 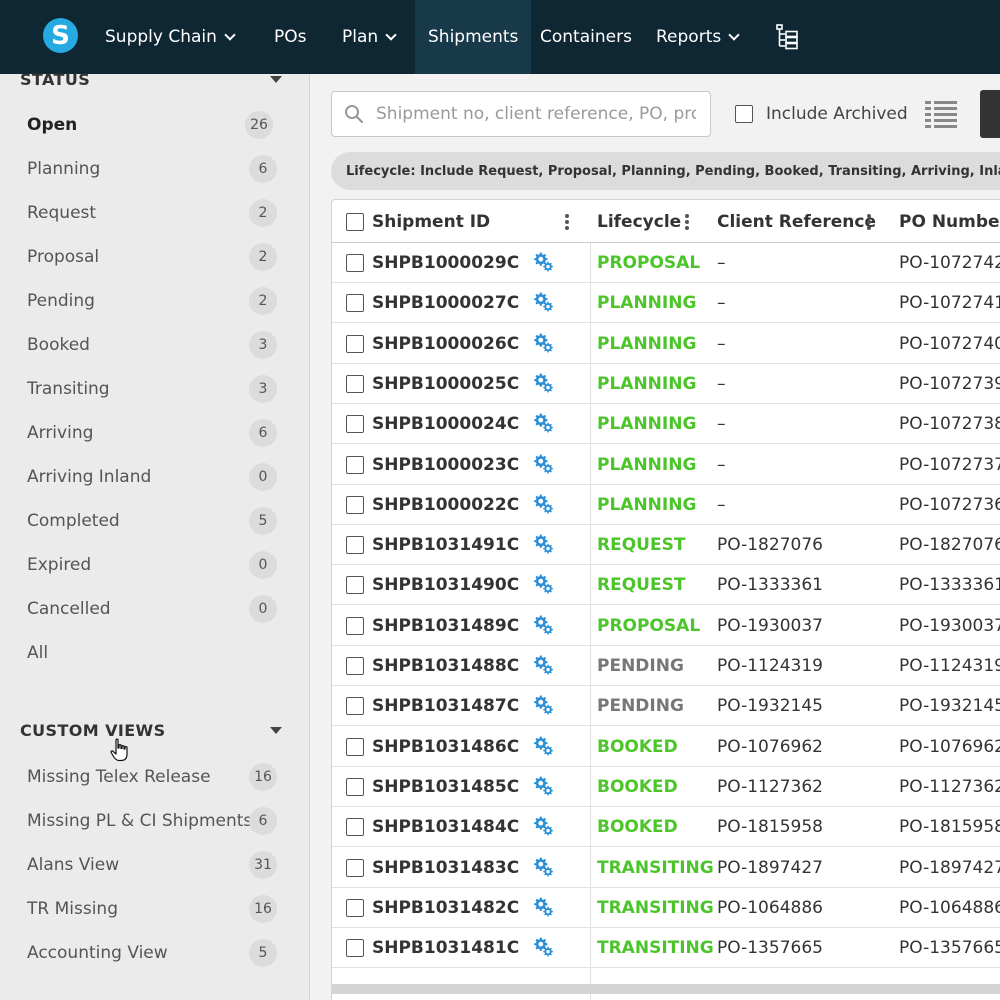 I want to click on shipment-id-link: SHPB1031483C, so click(x=445, y=868).